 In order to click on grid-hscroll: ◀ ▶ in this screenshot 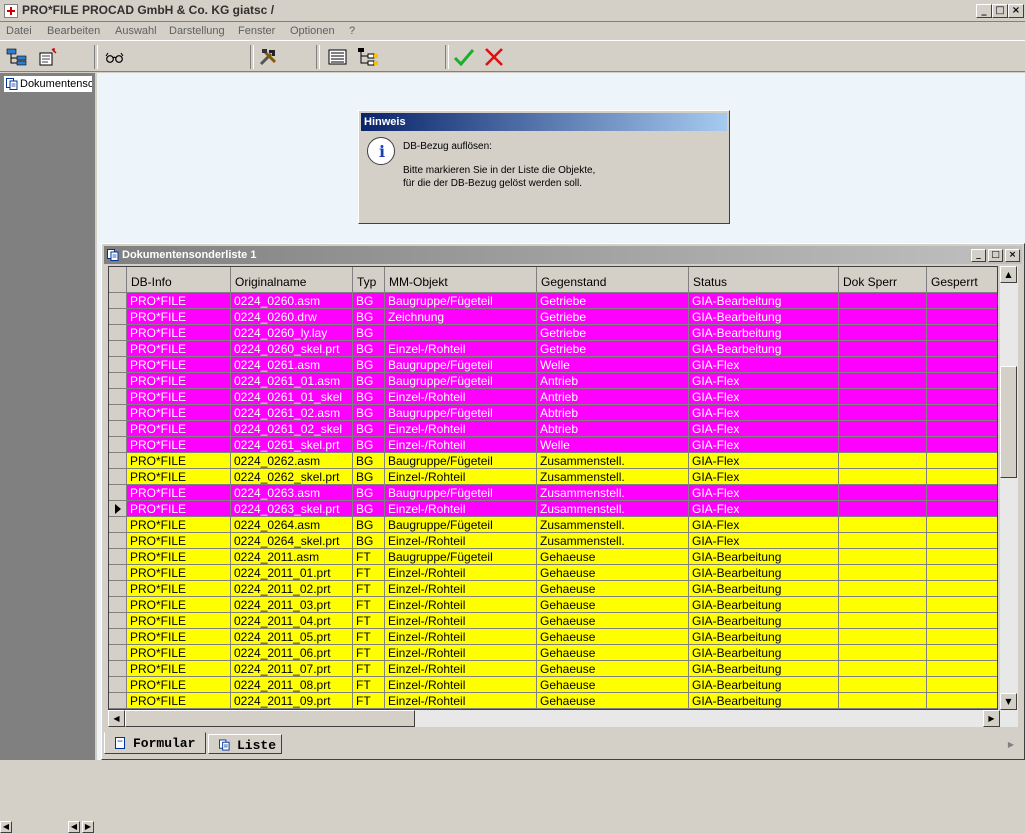, I will do `click(563, 718)`.